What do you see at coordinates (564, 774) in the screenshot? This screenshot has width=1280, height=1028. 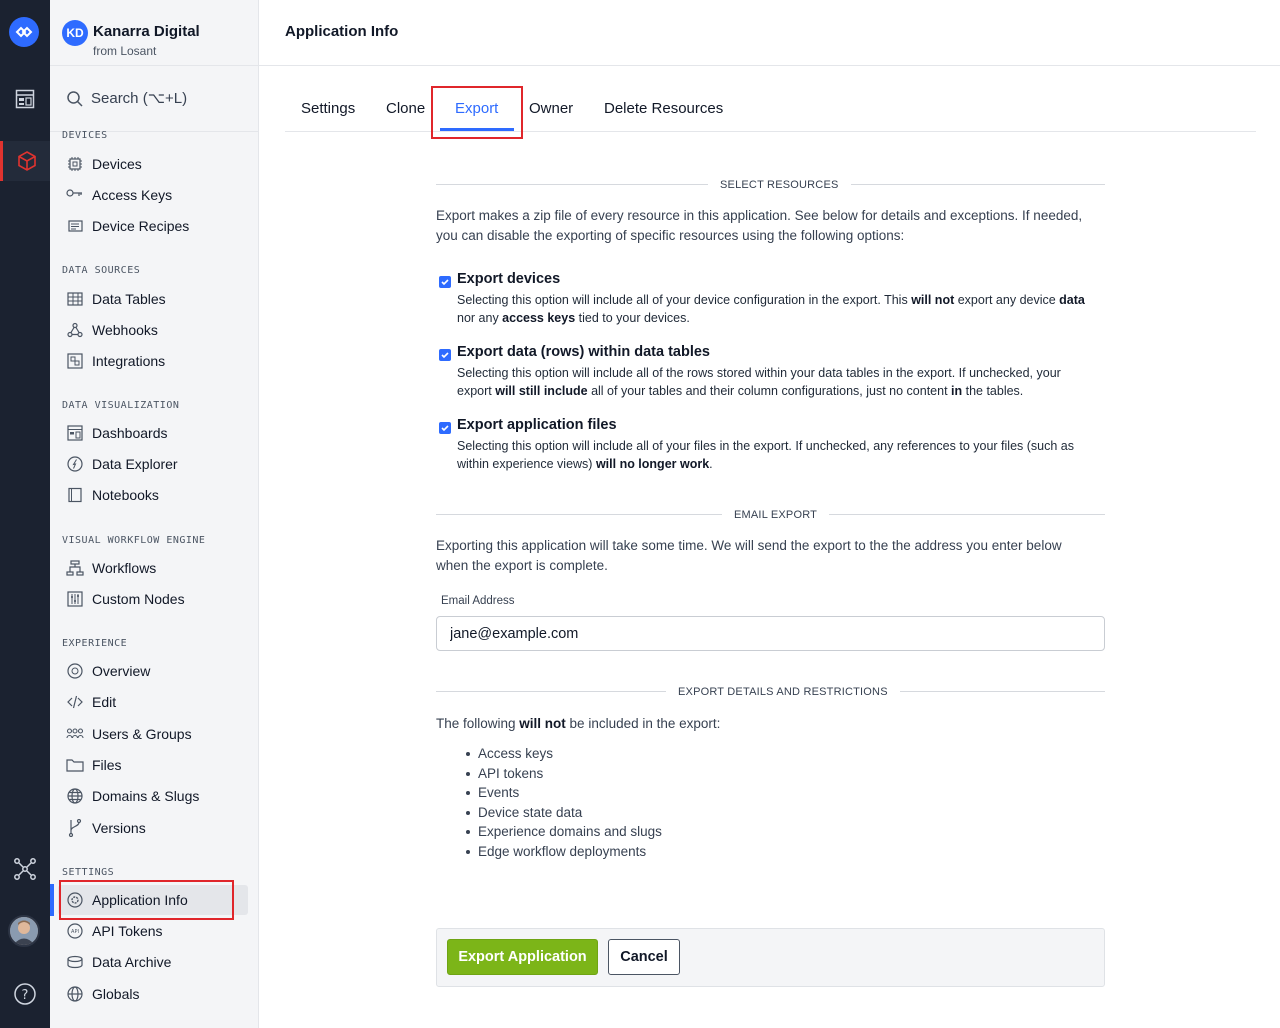 I see `list-item: API tokens` at bounding box center [564, 774].